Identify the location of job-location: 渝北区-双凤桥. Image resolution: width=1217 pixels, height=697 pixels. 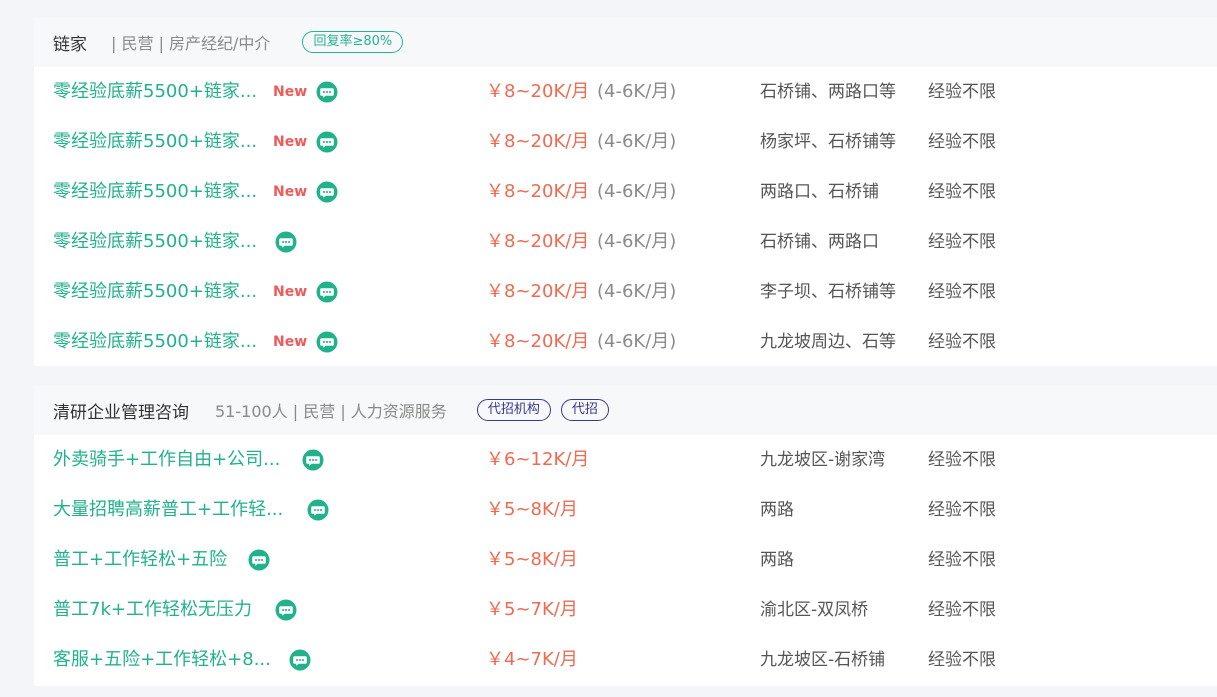
(814, 610).